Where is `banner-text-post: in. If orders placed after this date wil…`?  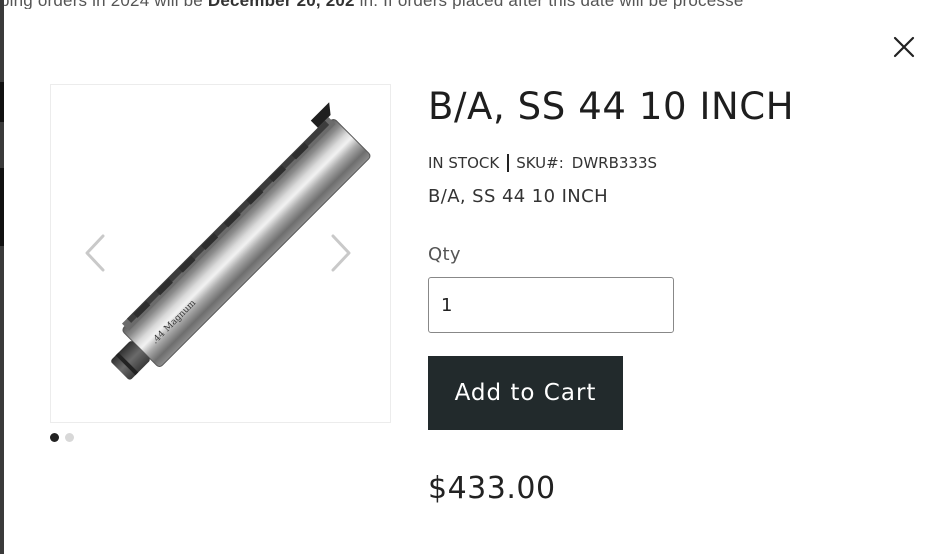
banner-text-post: in. If orders placed after this date wil… is located at coordinates (549, 4).